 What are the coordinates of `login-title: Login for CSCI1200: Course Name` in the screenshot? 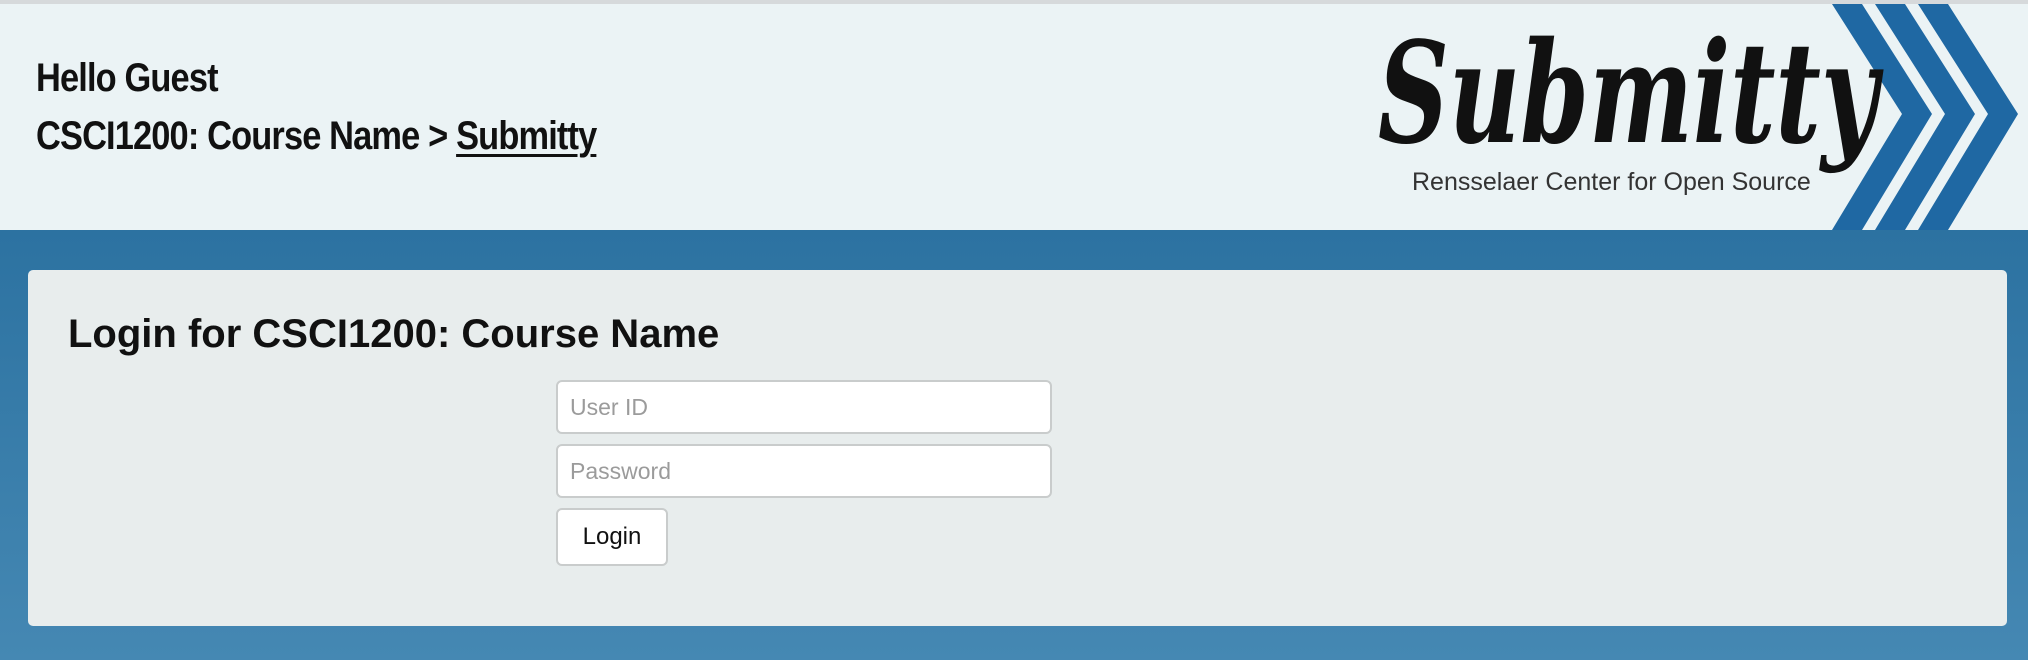 It's located at (394, 334).